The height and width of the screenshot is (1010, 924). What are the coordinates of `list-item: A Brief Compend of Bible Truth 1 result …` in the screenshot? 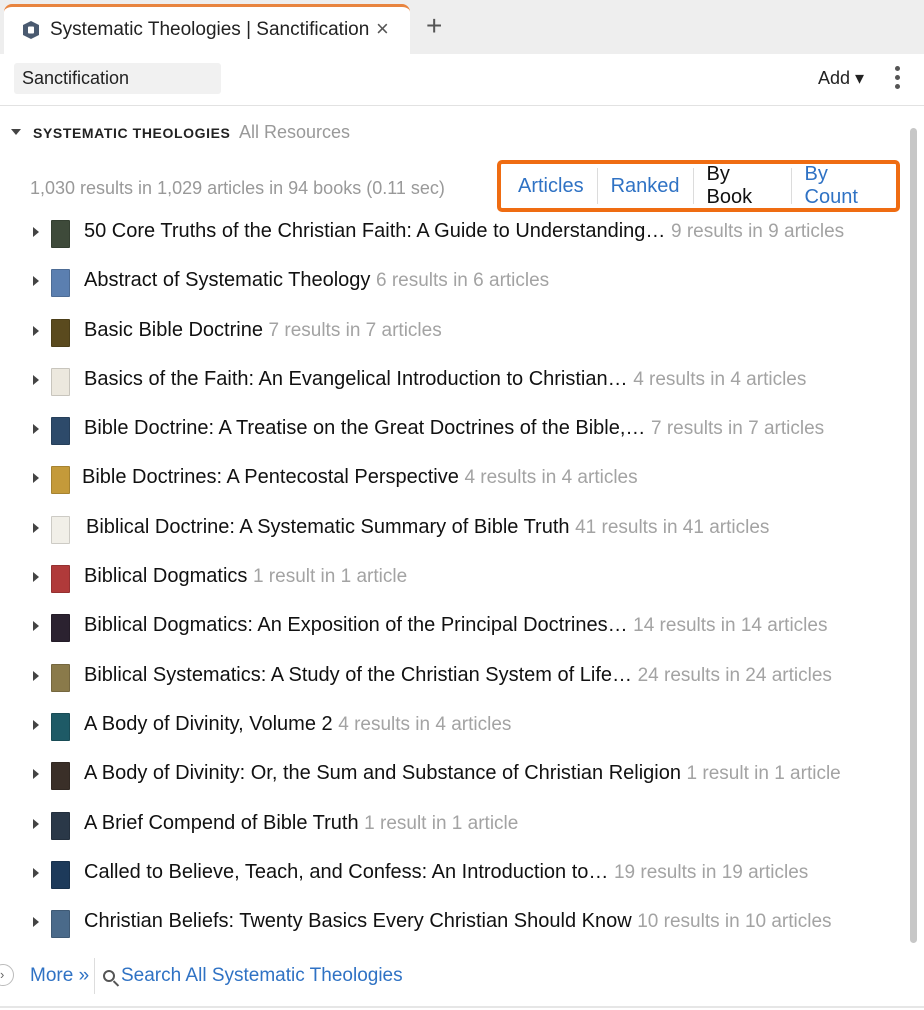 It's located at (450, 825).